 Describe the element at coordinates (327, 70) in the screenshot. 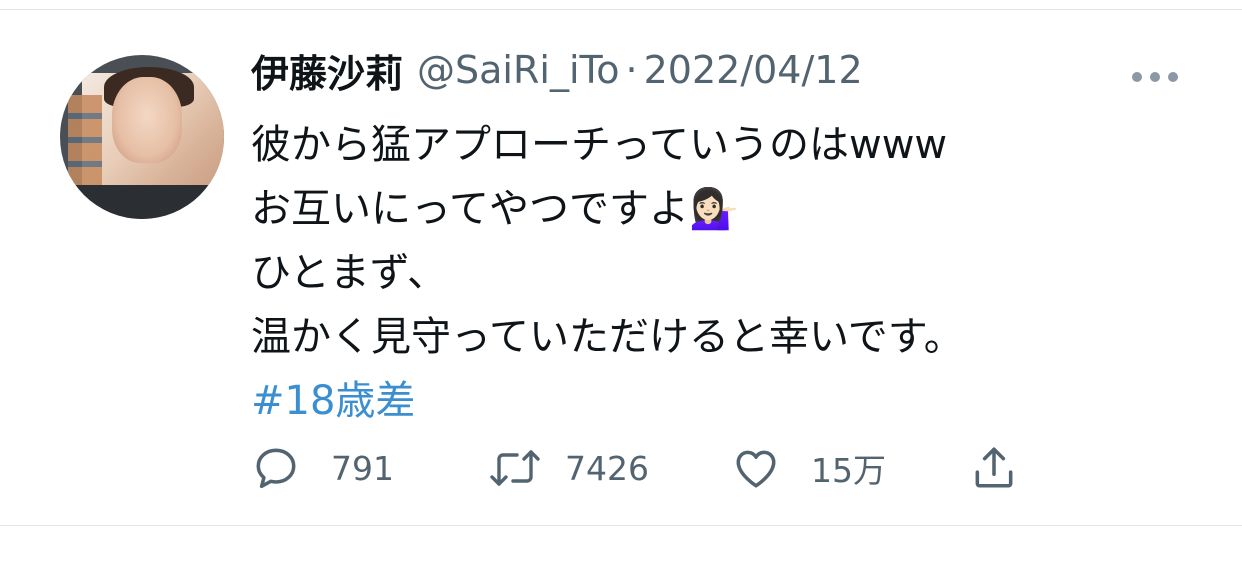

I see `display-name: 伊藤沙莉` at that location.